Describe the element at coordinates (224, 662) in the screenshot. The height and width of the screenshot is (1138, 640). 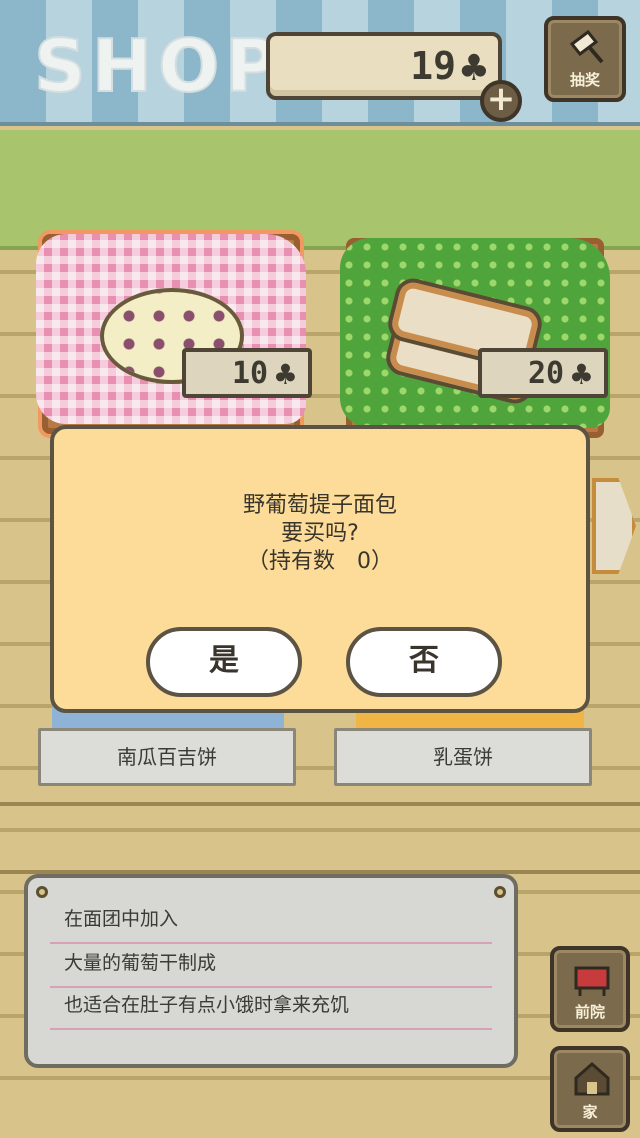
I see `confirm-yes-button: 是` at that location.